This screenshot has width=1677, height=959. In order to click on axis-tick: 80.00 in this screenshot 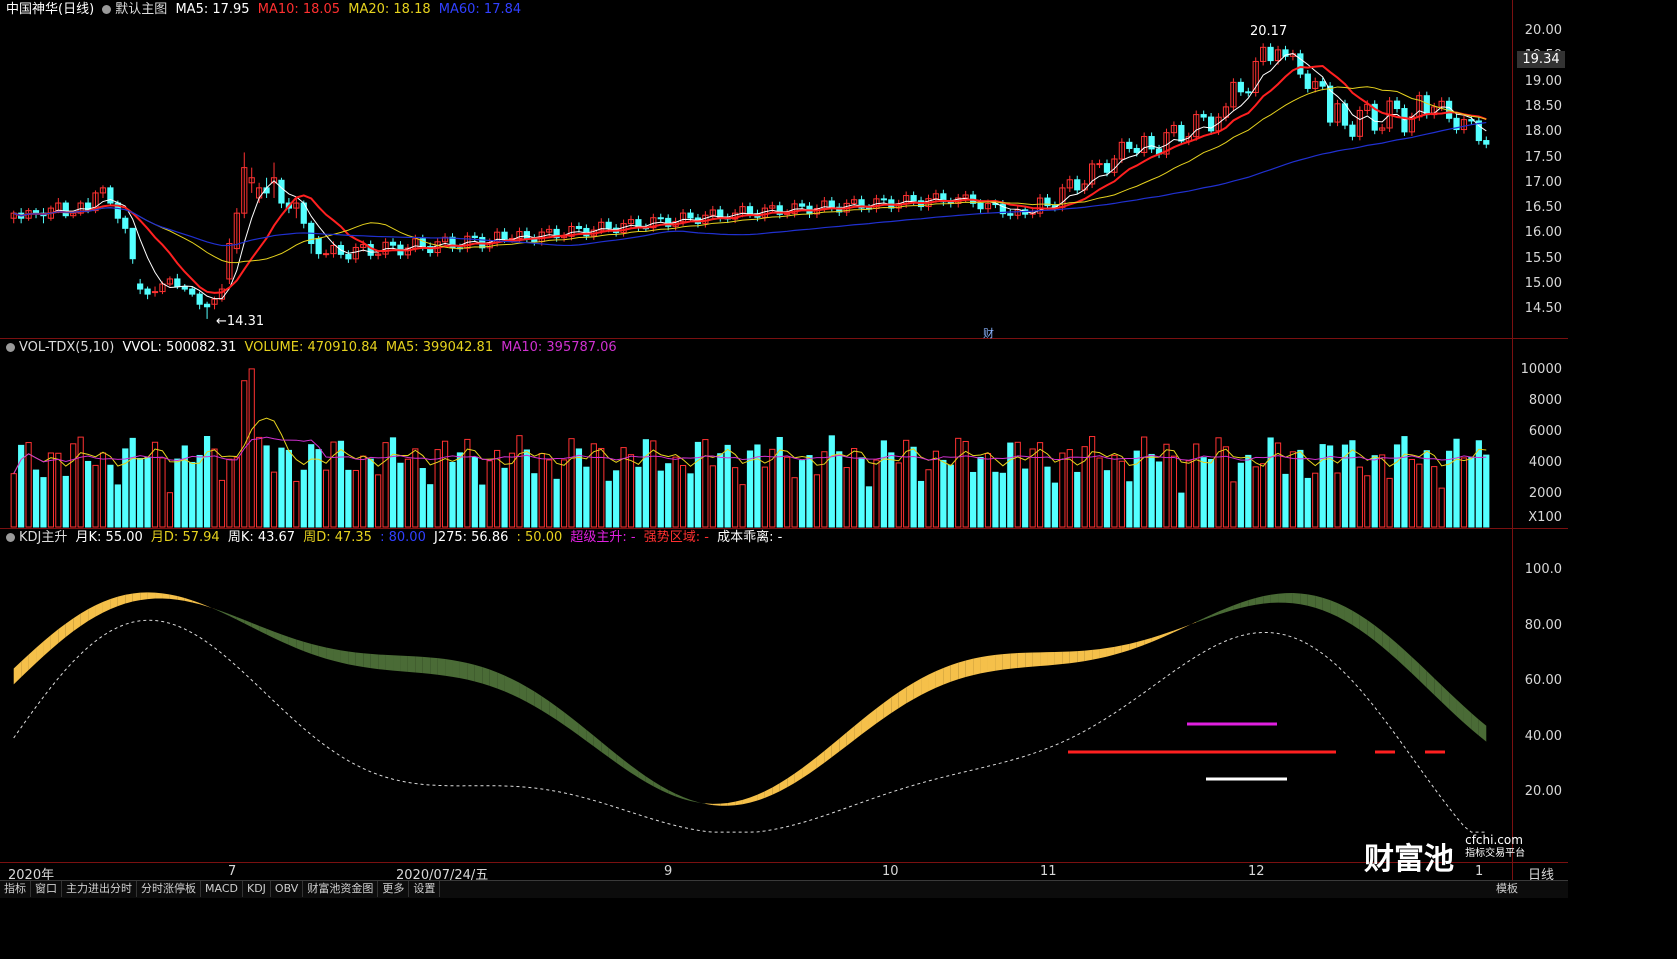, I will do `click(1543, 625)`.